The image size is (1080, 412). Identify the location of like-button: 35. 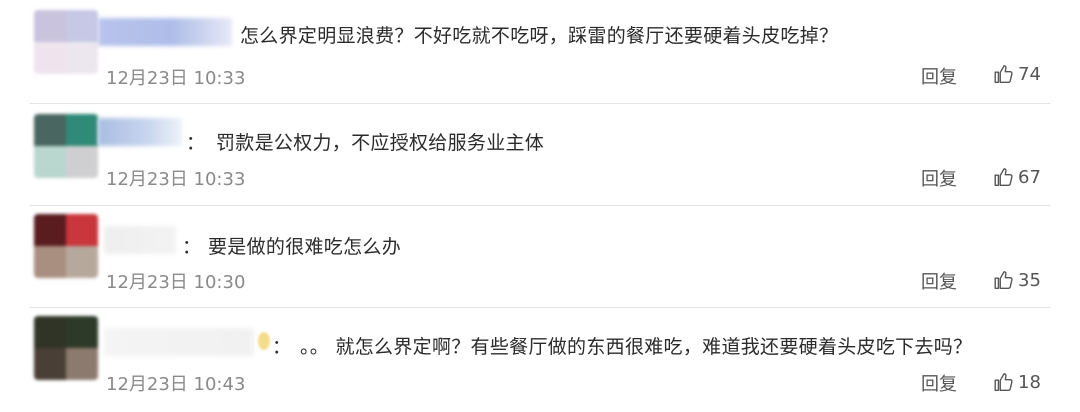
(1016, 280).